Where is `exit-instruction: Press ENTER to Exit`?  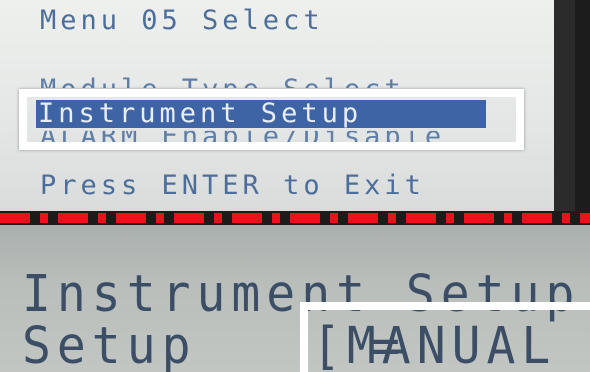 exit-instruction: Press ENTER to Exit is located at coordinates (232, 185).